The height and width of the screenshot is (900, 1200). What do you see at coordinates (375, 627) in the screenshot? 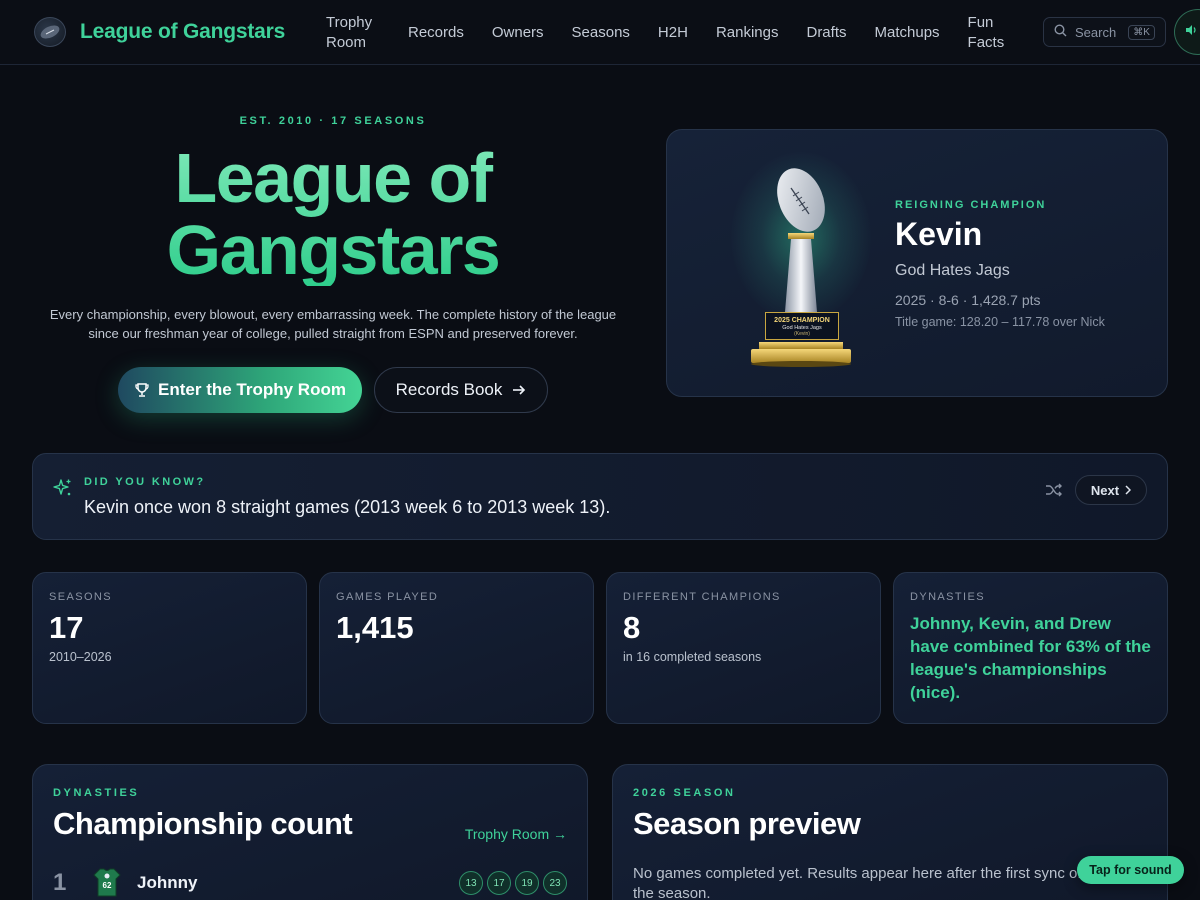
I see `stat-value: 1,415` at bounding box center [375, 627].